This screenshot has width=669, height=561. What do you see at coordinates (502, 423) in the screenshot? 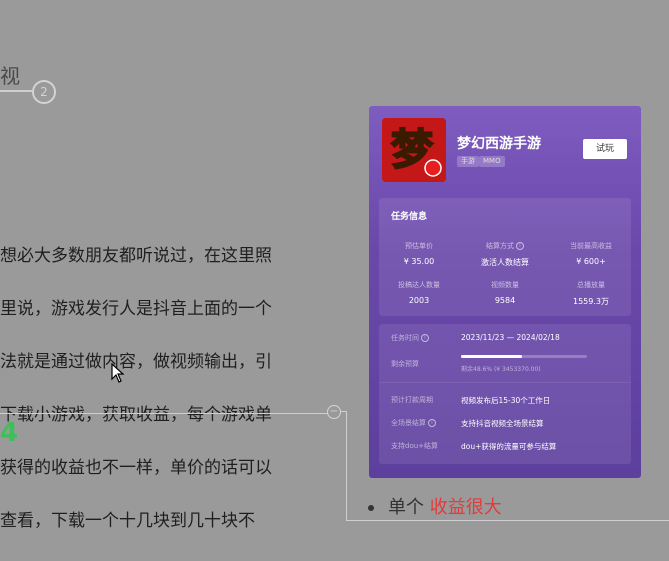
I see `scene-settle-value: 支持抖音视频全场景结算` at bounding box center [502, 423].